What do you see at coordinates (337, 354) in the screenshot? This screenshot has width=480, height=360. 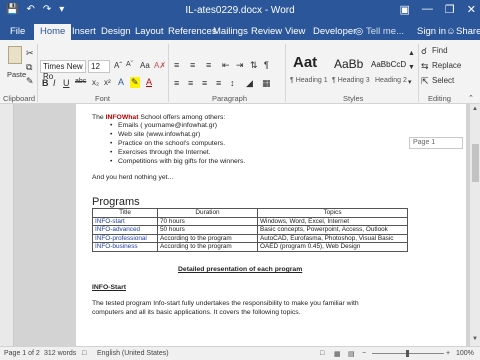 I see `print-layout-icon: ▦` at bounding box center [337, 354].